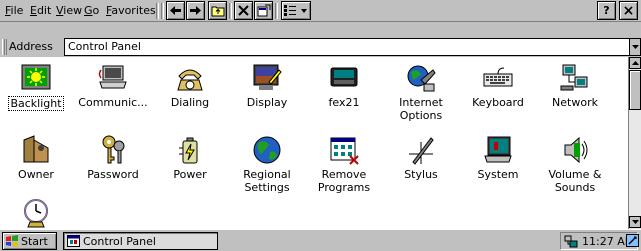  Describe the element at coordinates (498, 174) in the screenshot. I see `applet-label: System` at that location.